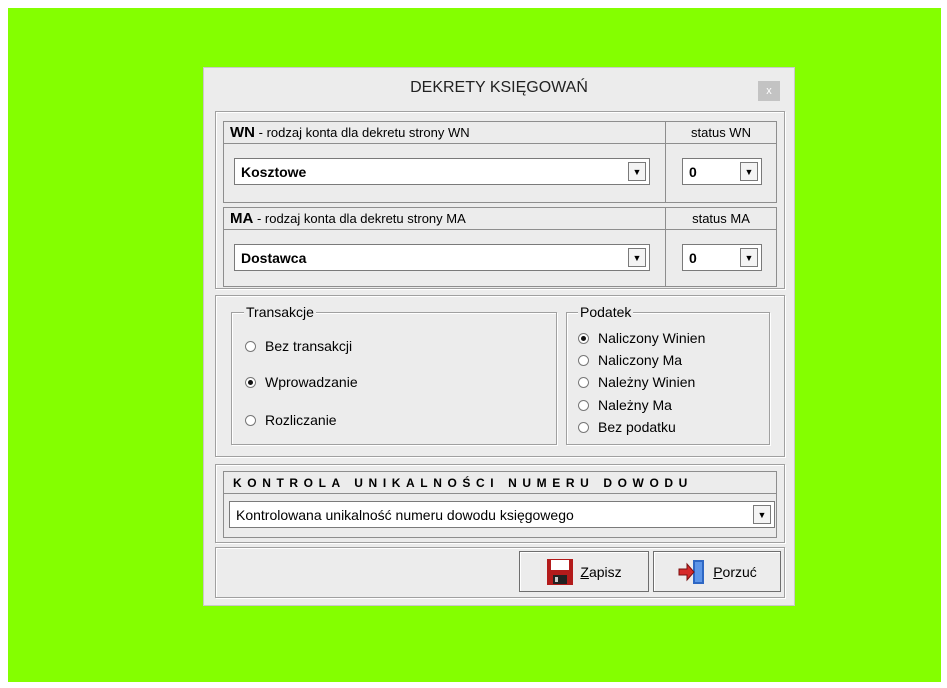 This screenshot has height=688, width=947. What do you see at coordinates (605, 571) in the screenshot?
I see `save-label: apisz` at bounding box center [605, 571].